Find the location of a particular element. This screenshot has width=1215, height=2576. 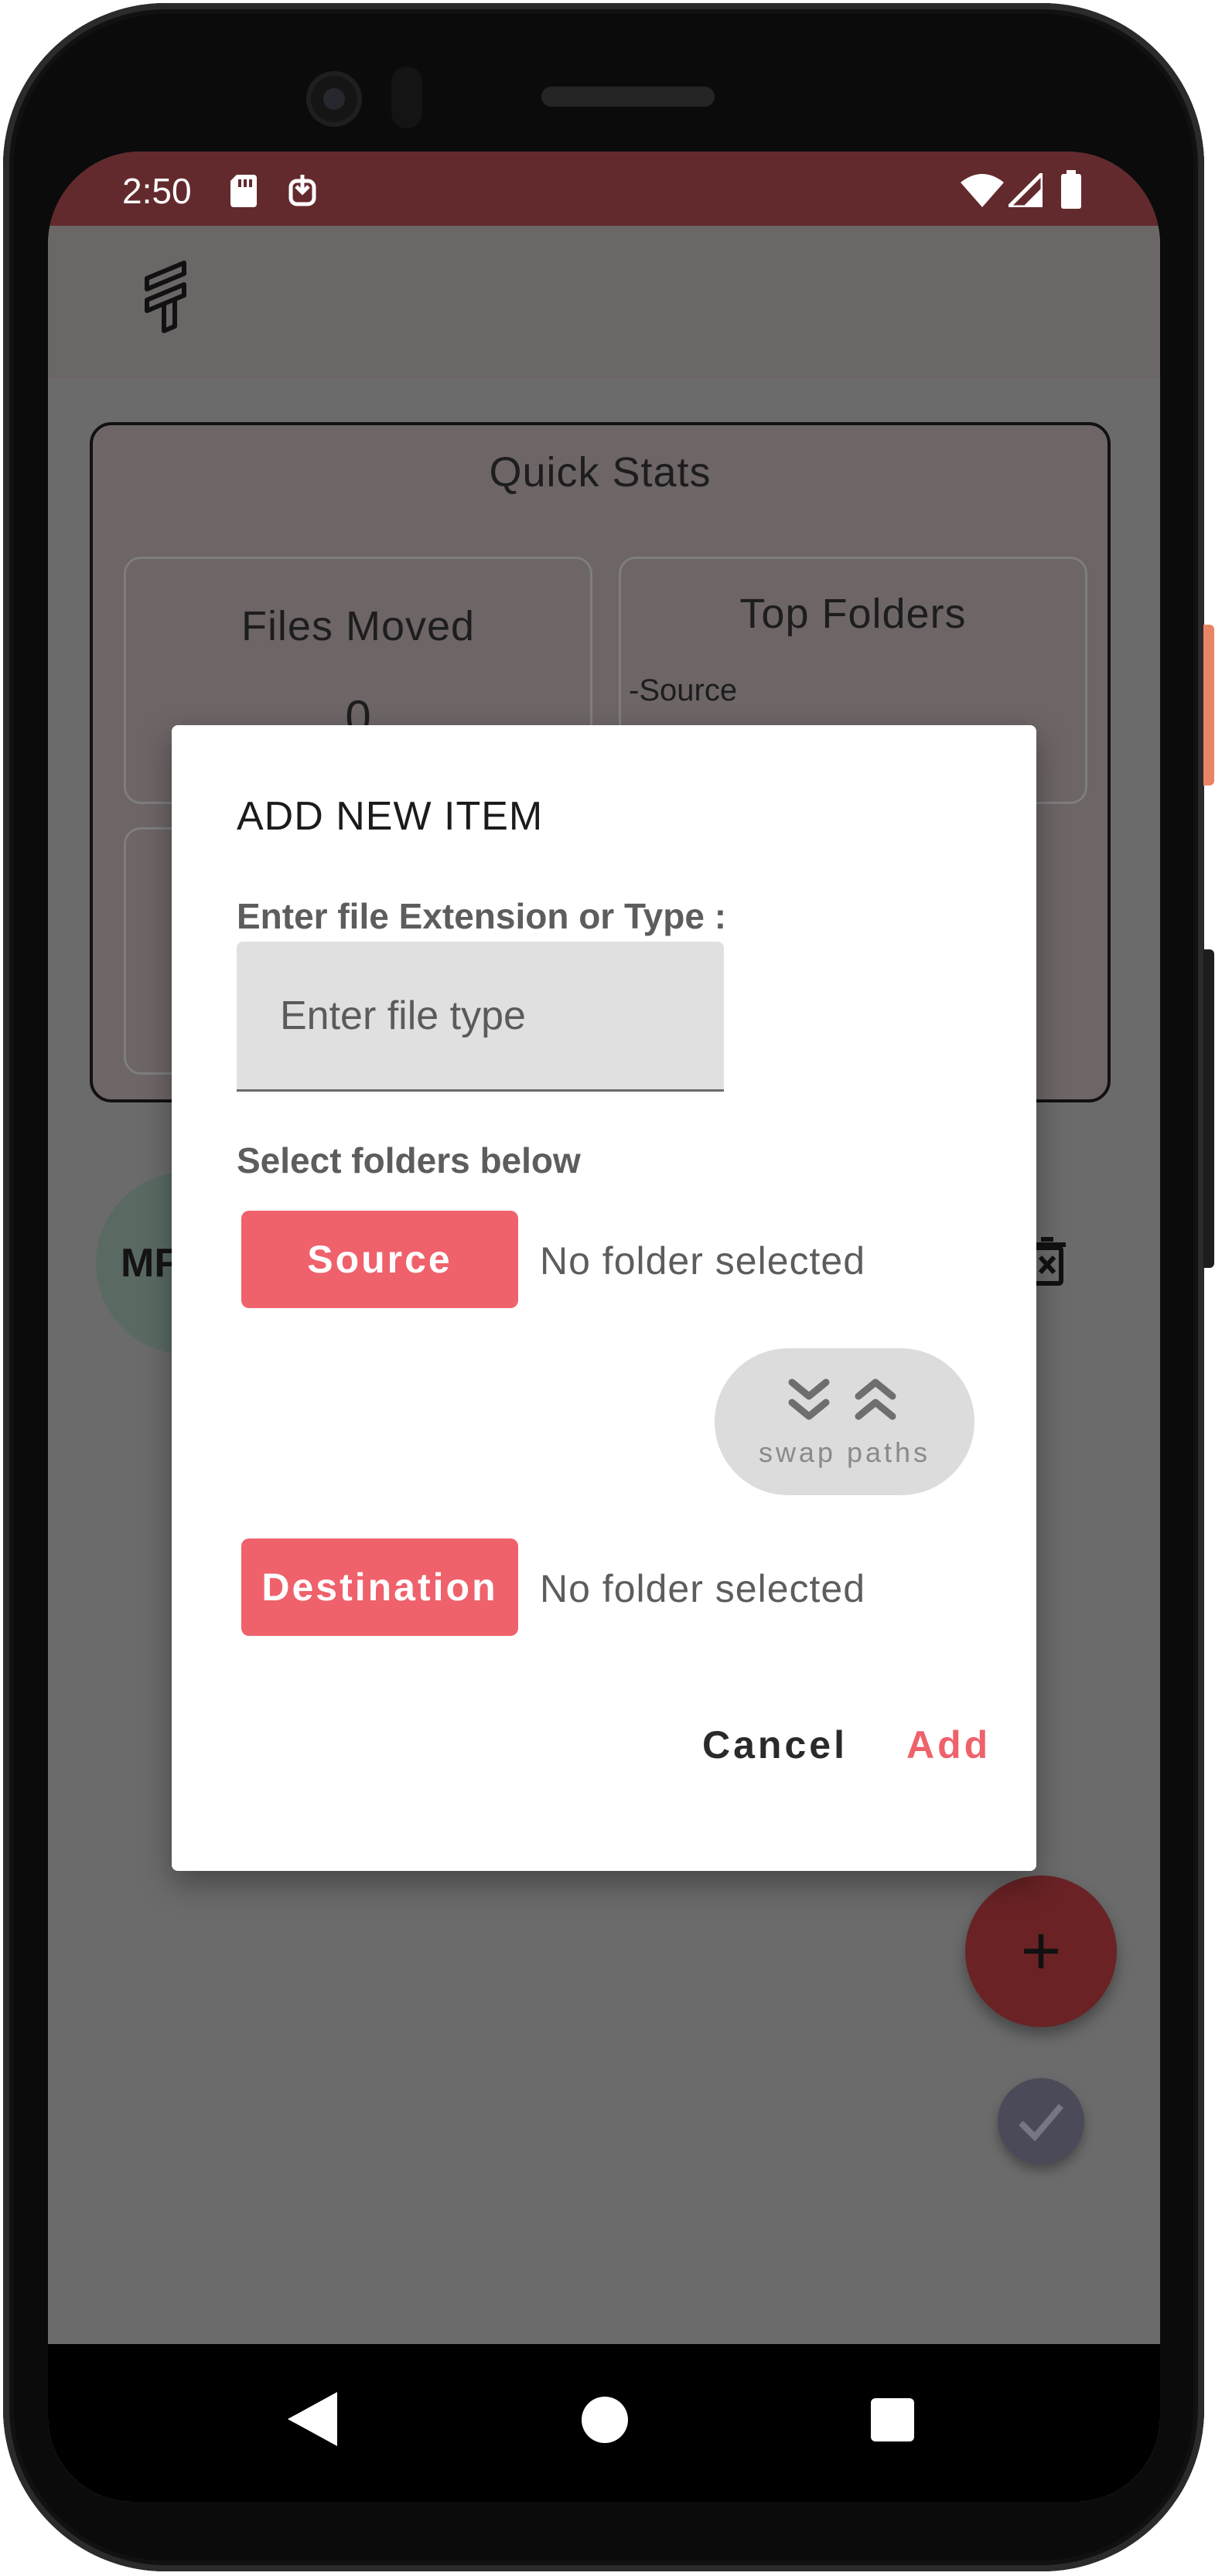

home-icon is located at coordinates (605, 2420).